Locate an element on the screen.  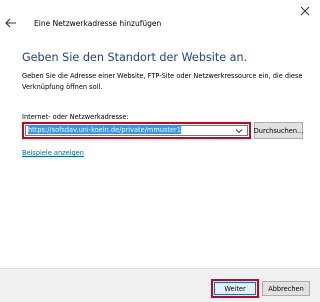
back-button is located at coordinates (11, 23).